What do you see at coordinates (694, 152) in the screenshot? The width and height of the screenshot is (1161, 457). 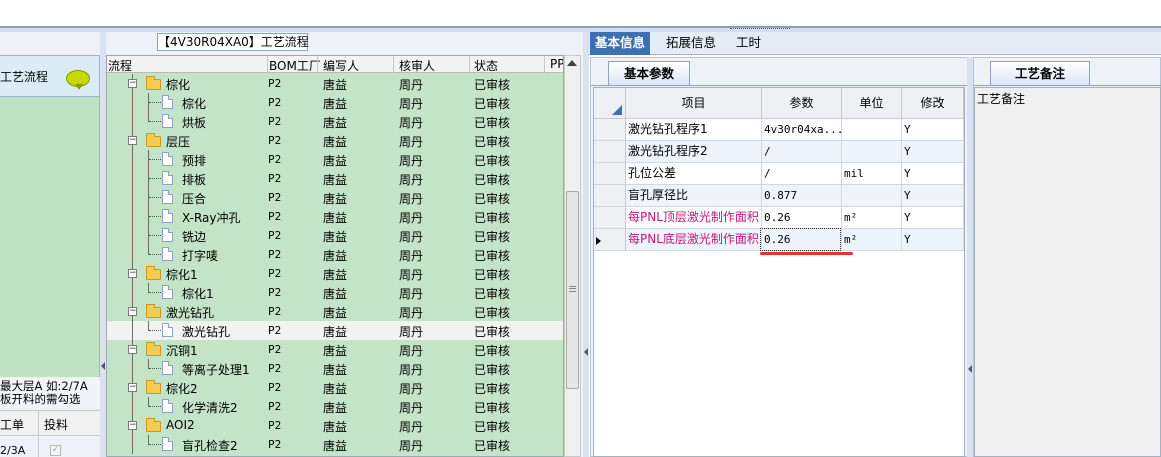 I see `param-item-cell: 激光钻孔程序2` at bounding box center [694, 152].